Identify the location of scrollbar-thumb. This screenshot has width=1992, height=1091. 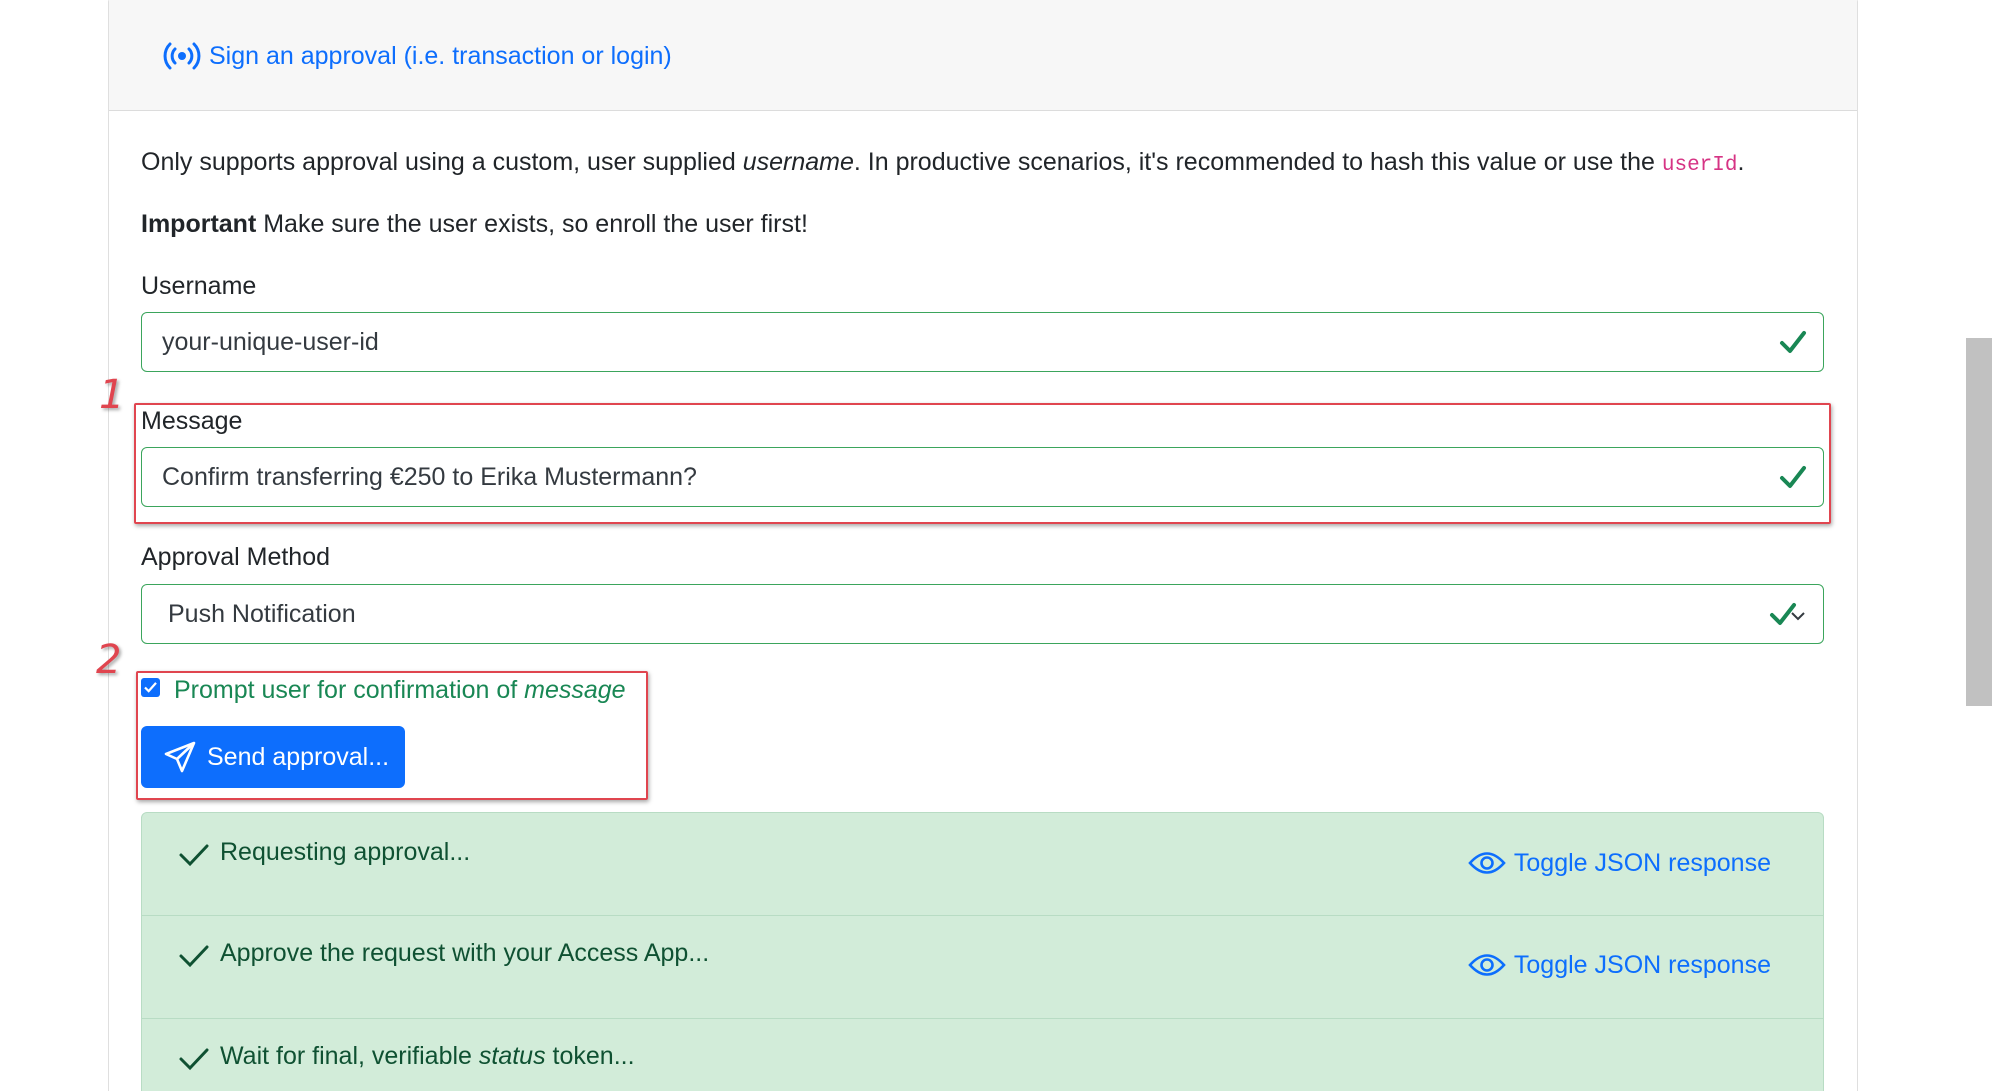
(1979, 522).